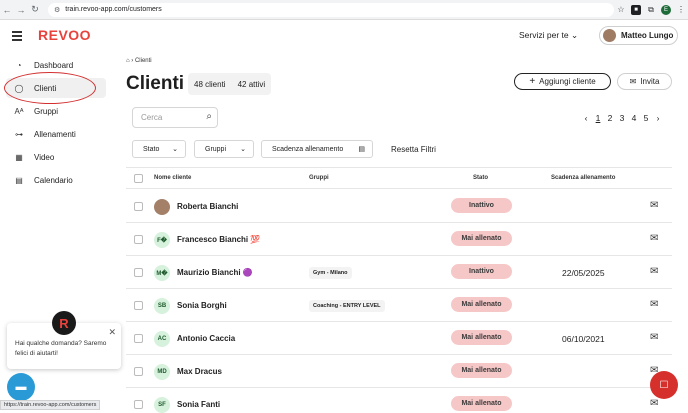 Image resolution: width=688 pixels, height=413 pixels. Describe the element at coordinates (56, 180) in the screenshot. I see `sidebar-item-calendario: ▤ Calendario` at that location.